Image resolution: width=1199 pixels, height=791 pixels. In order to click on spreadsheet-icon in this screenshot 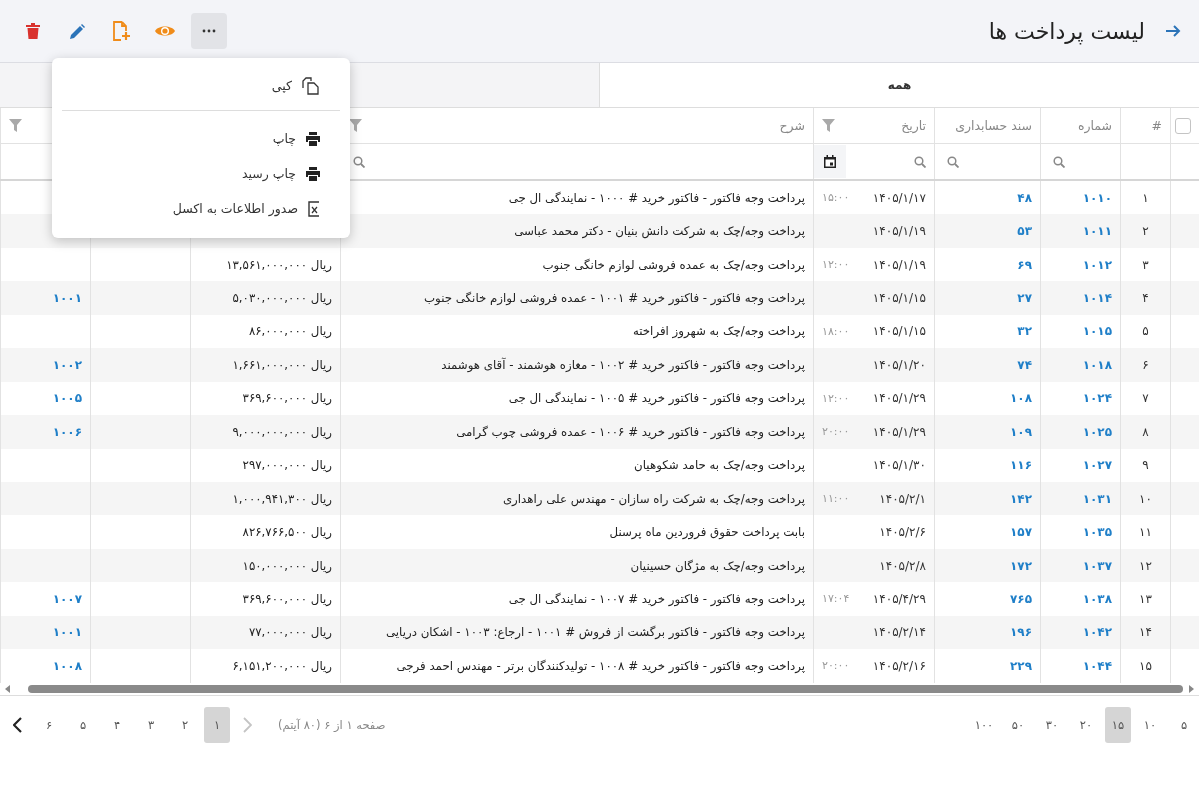, I will do `click(314, 208)`.